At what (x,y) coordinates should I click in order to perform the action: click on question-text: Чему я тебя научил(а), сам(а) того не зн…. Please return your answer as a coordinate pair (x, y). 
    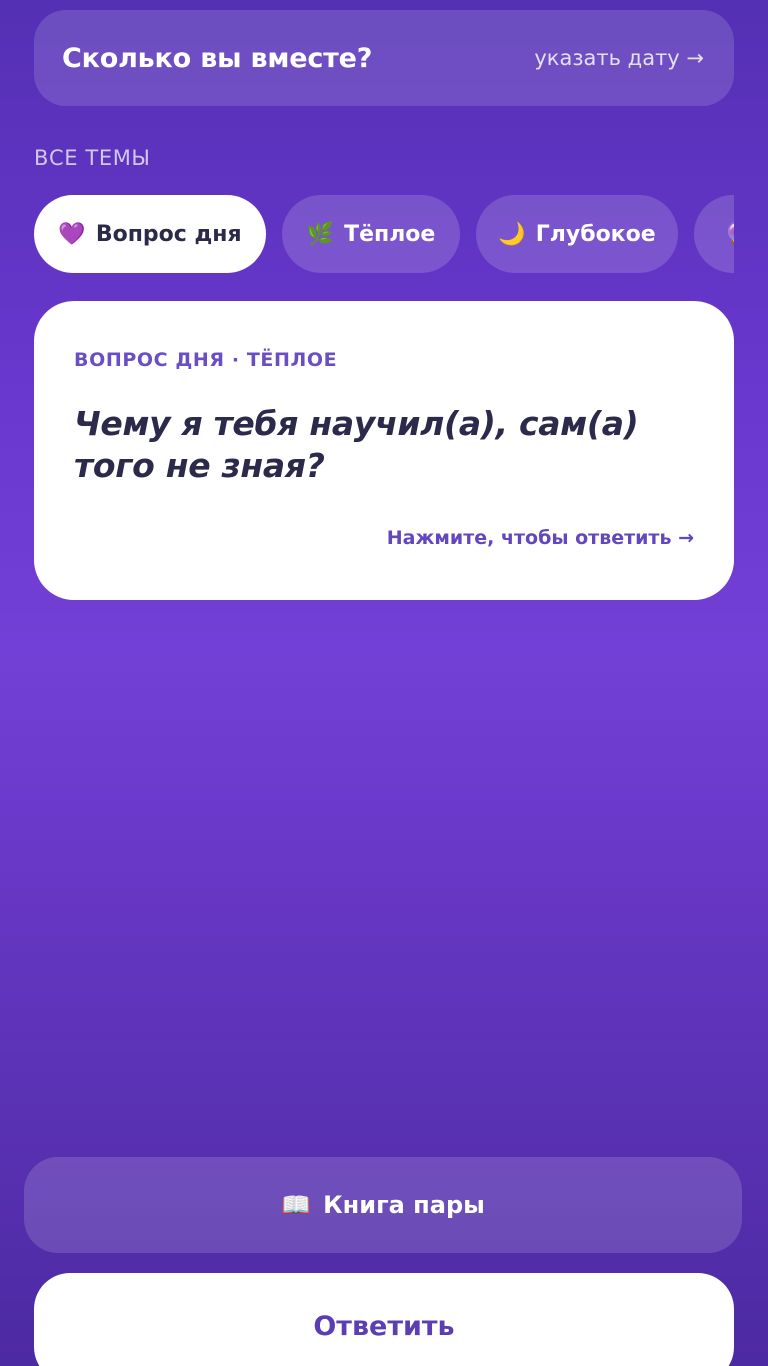
    Looking at the image, I should click on (356, 444).